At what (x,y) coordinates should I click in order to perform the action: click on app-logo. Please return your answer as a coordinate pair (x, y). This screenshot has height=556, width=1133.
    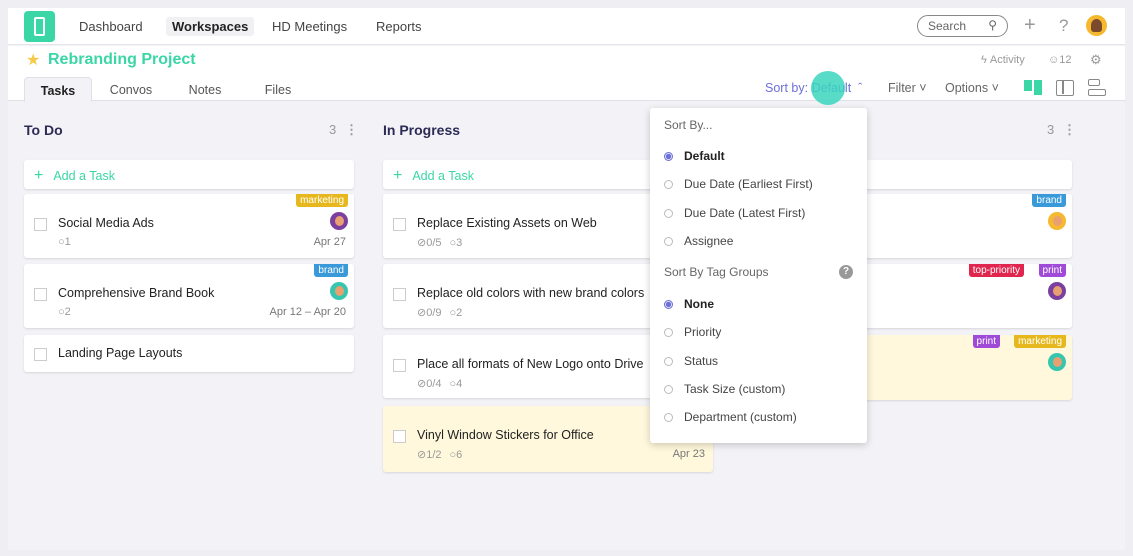
    Looking at the image, I should click on (39, 26).